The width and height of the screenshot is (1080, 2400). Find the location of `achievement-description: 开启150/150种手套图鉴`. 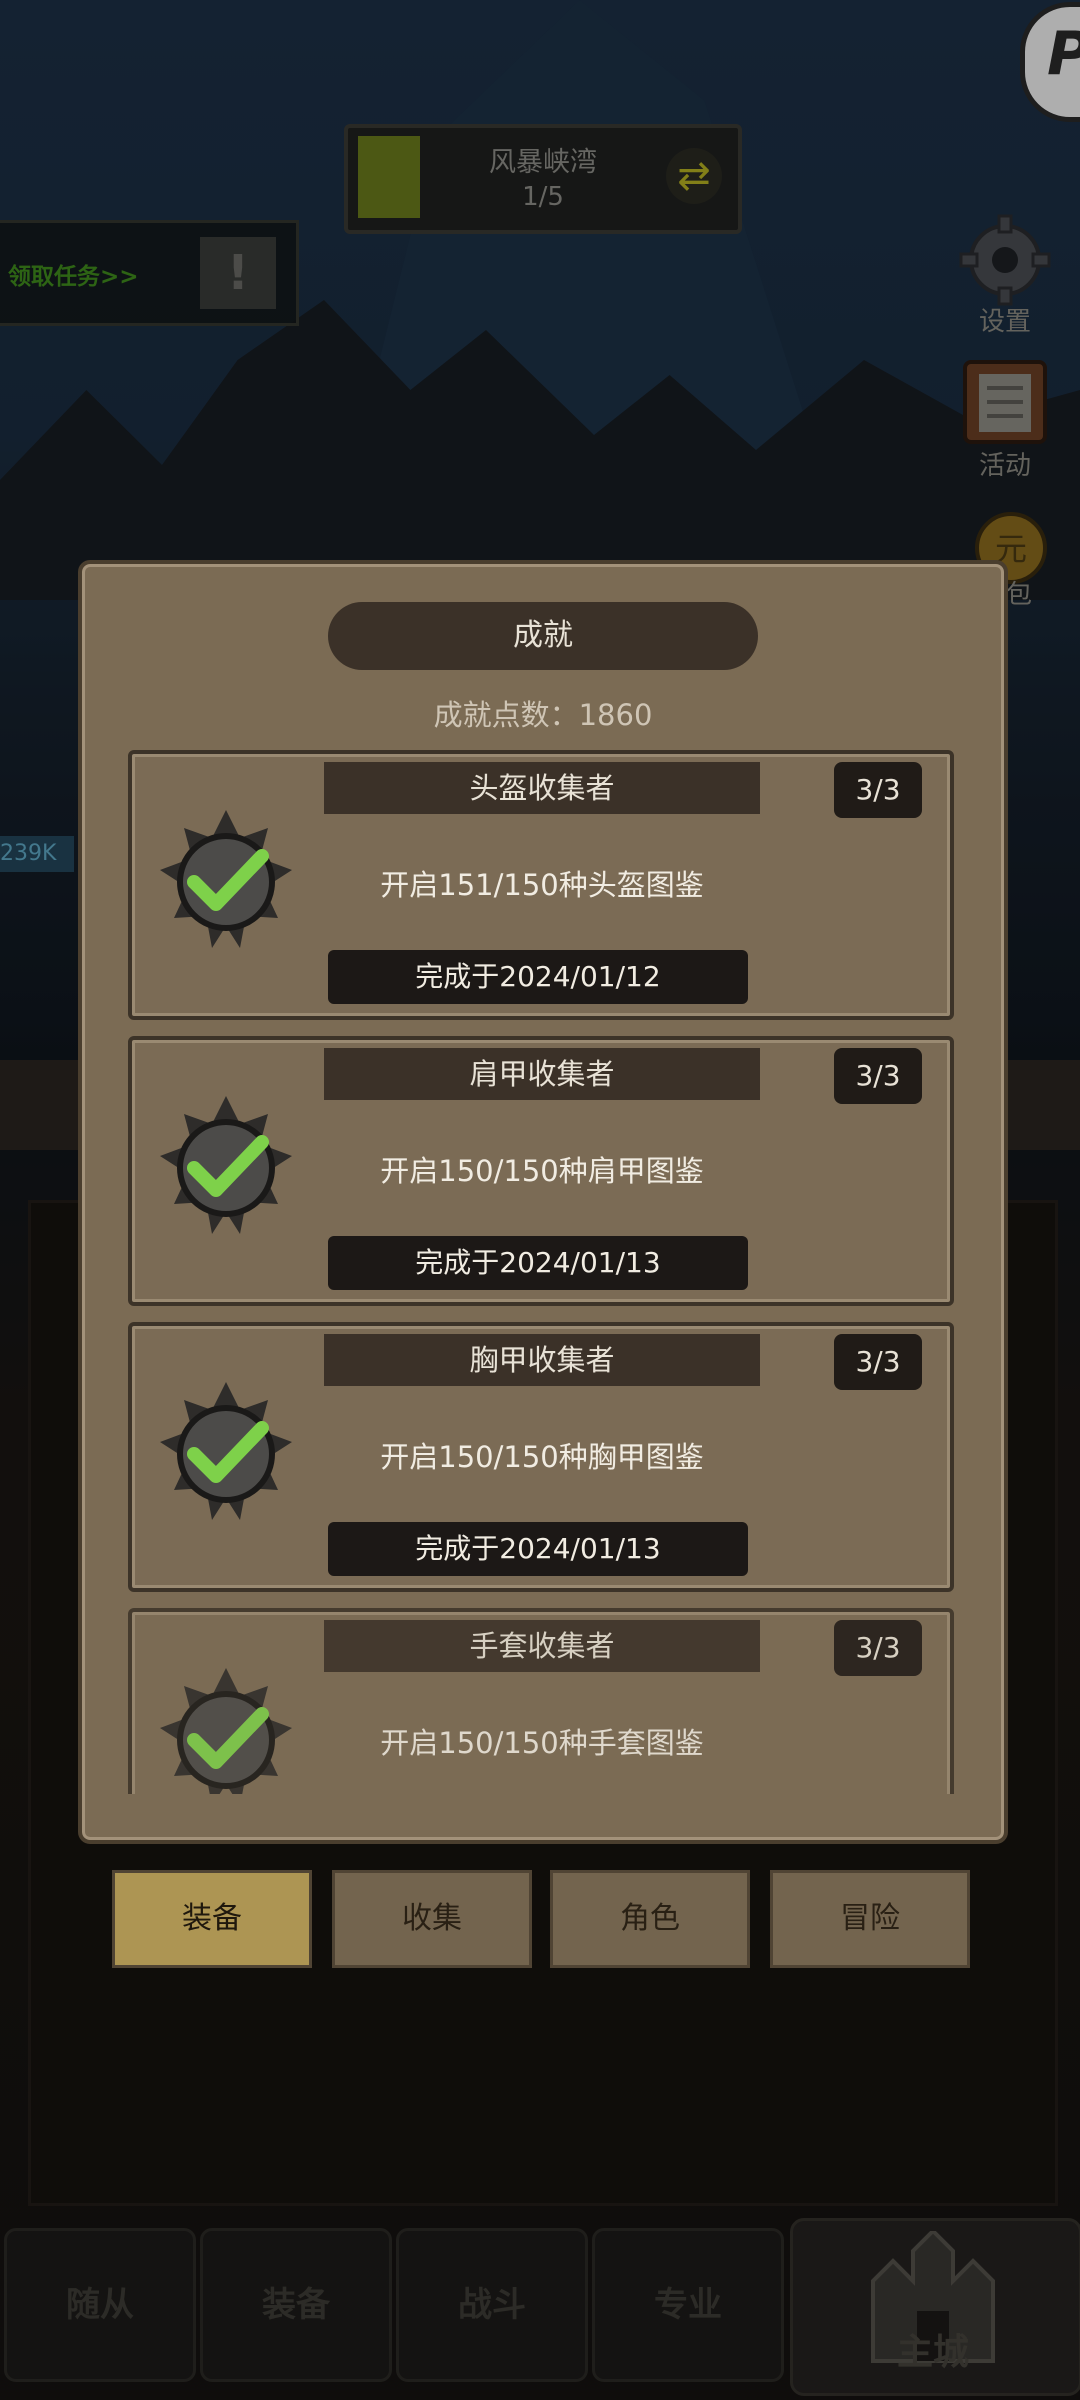

achievement-description: 开启150/150种手套图鉴 is located at coordinates (542, 1743).